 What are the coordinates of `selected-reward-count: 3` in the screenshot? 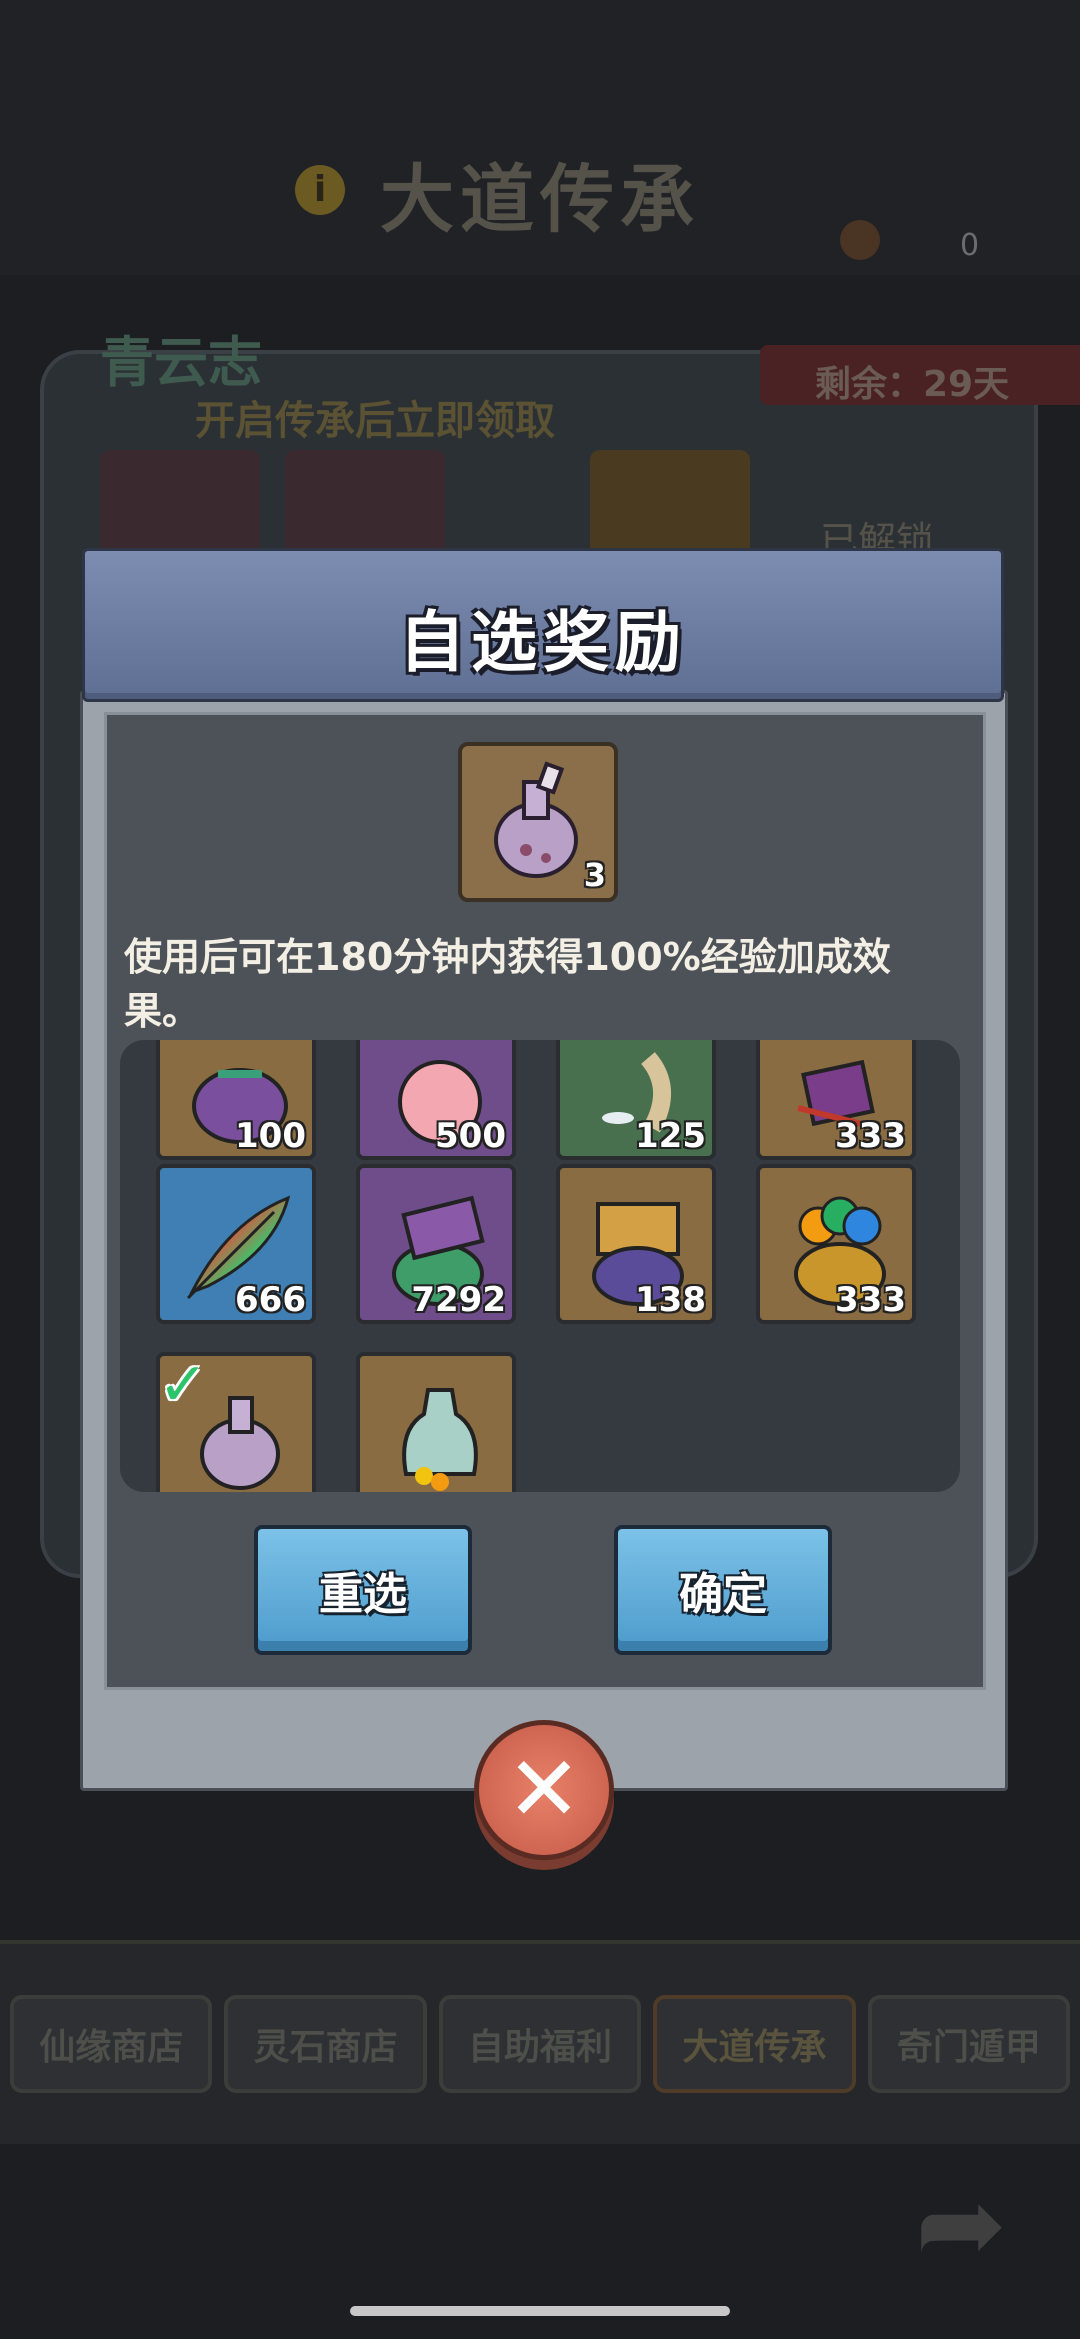 It's located at (594, 875).